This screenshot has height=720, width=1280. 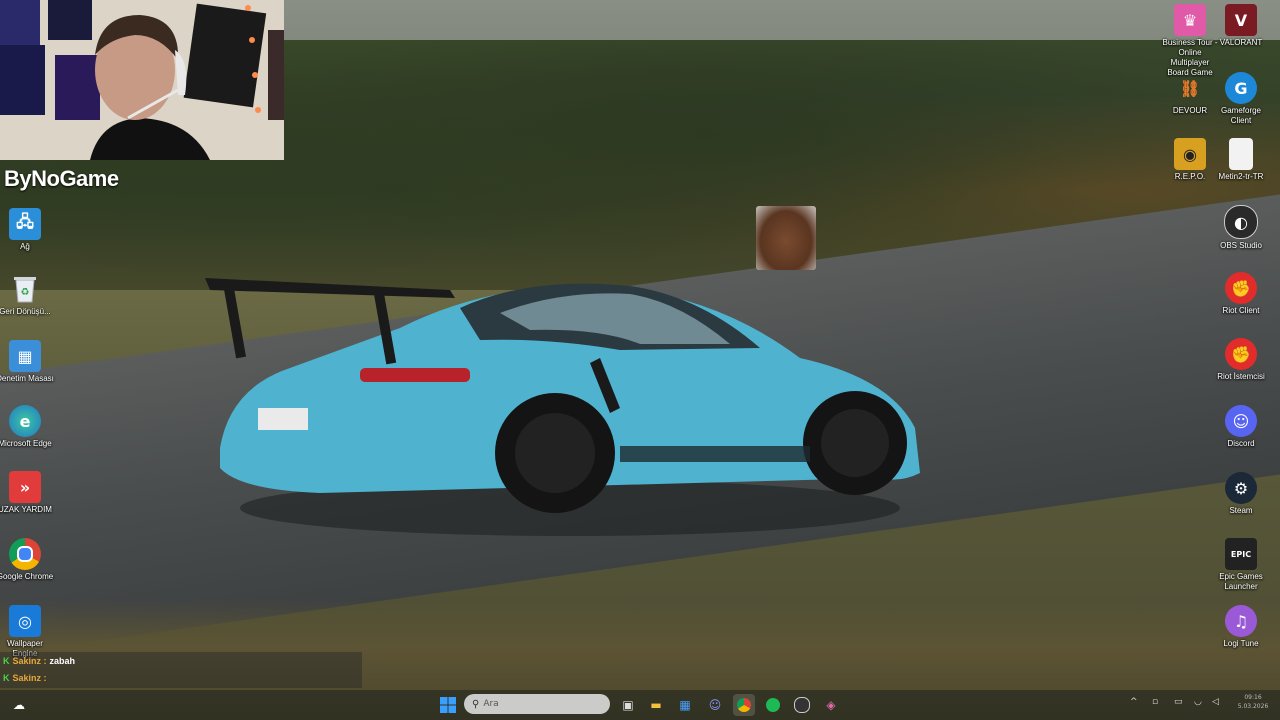 I want to click on extra-app-button: ◈, so click(x=831, y=705).